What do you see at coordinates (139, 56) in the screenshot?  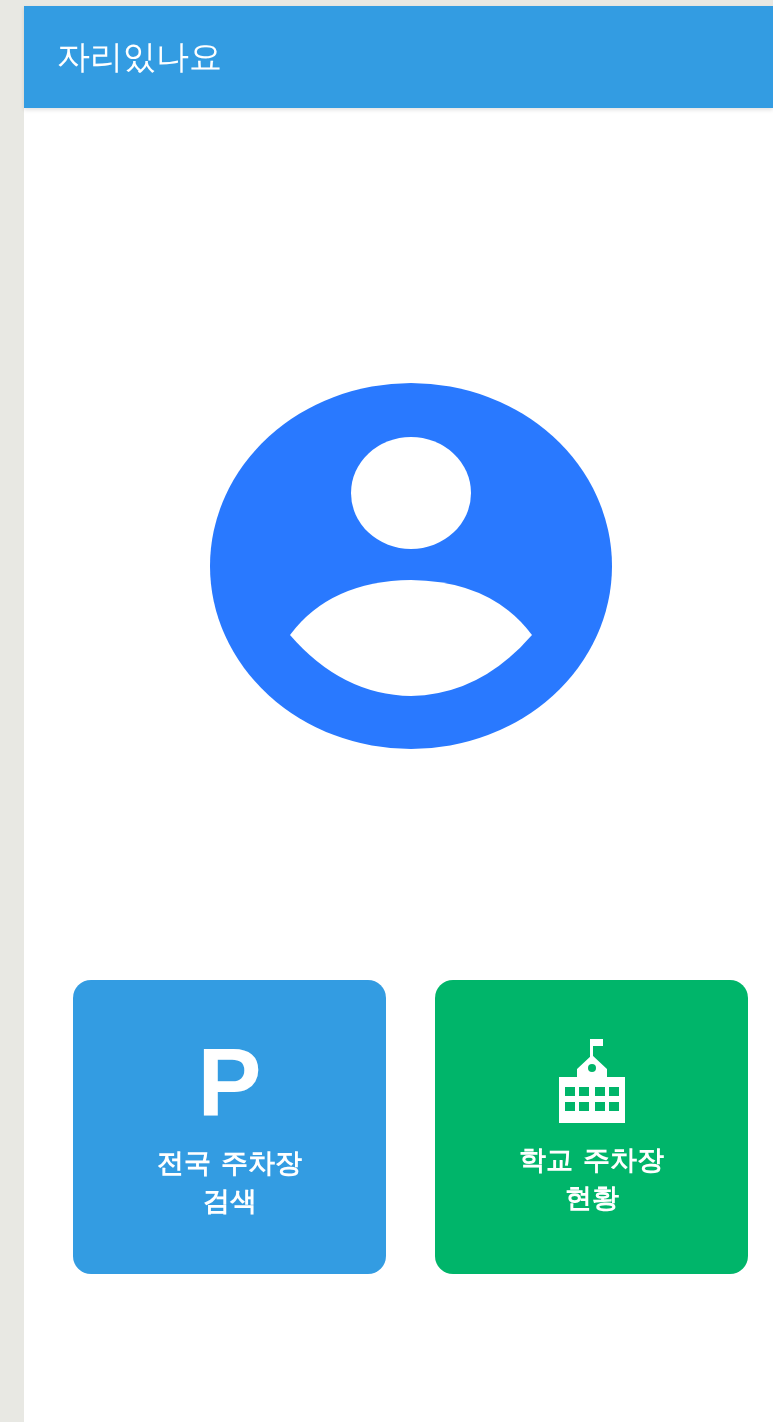 I see `app-title: 자리있나요` at bounding box center [139, 56].